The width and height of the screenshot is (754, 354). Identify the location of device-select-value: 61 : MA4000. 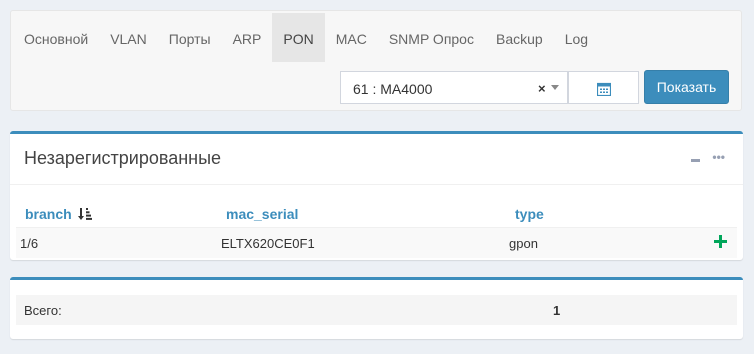
(393, 89).